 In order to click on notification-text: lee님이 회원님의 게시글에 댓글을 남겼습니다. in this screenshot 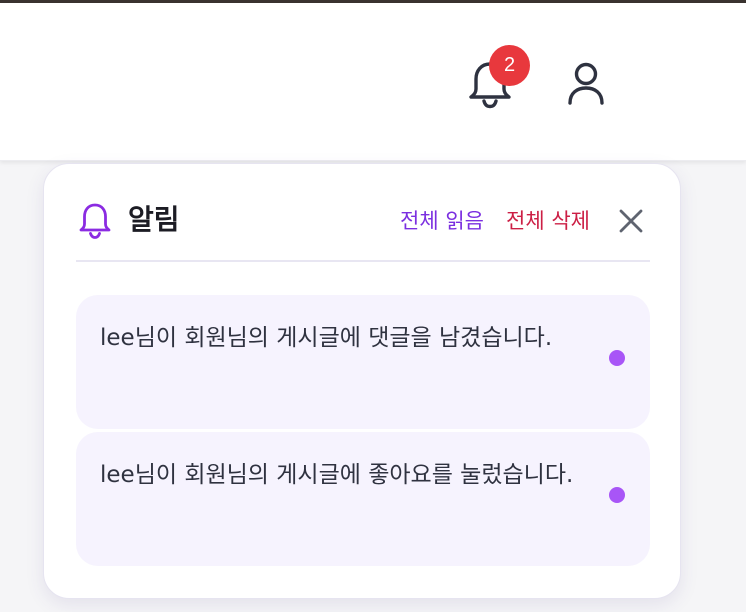, I will do `click(326, 338)`.